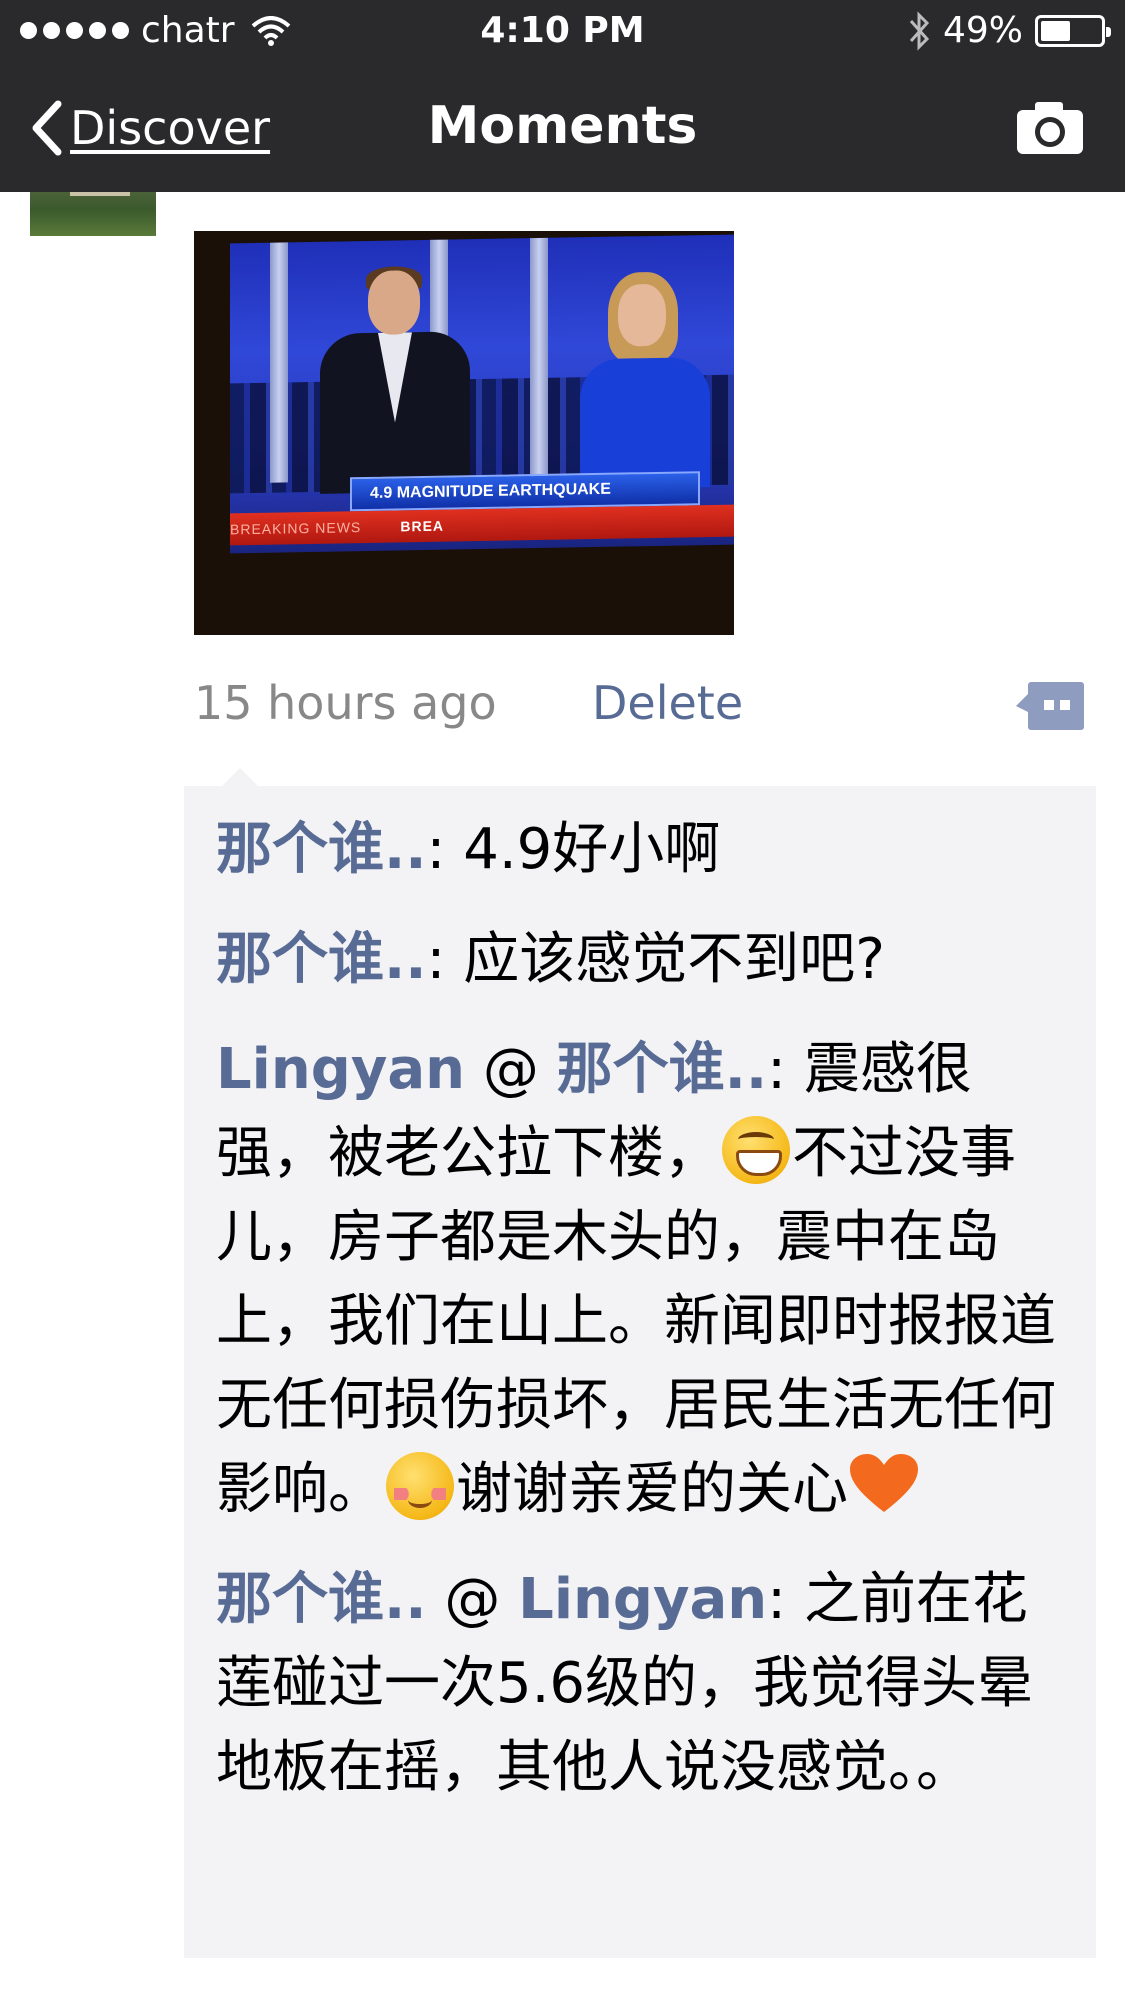 The width and height of the screenshot is (1125, 2001). Describe the element at coordinates (1050, 706) in the screenshot. I see `comment-icon` at that location.